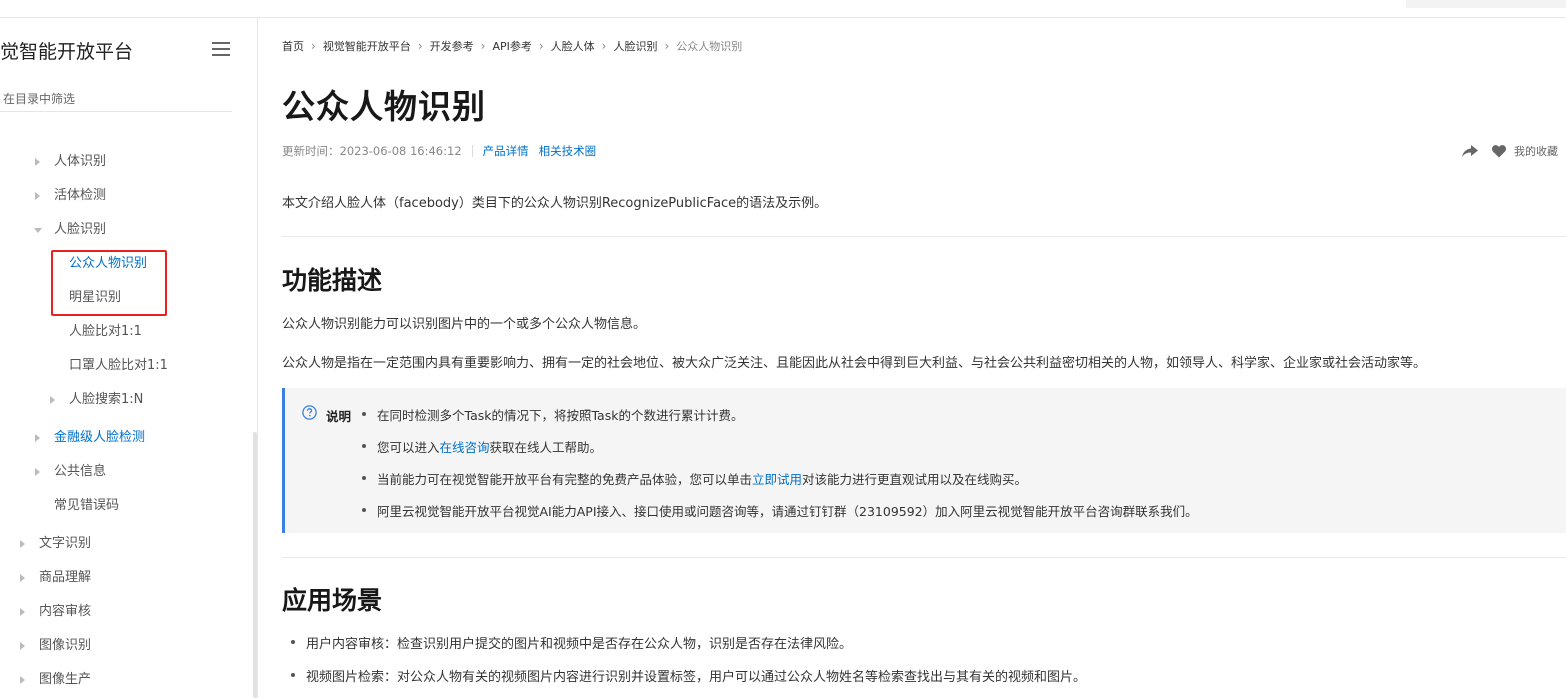 The image size is (1566, 698). I want to click on breadcrumb-item: 人脸识别, so click(635, 46).